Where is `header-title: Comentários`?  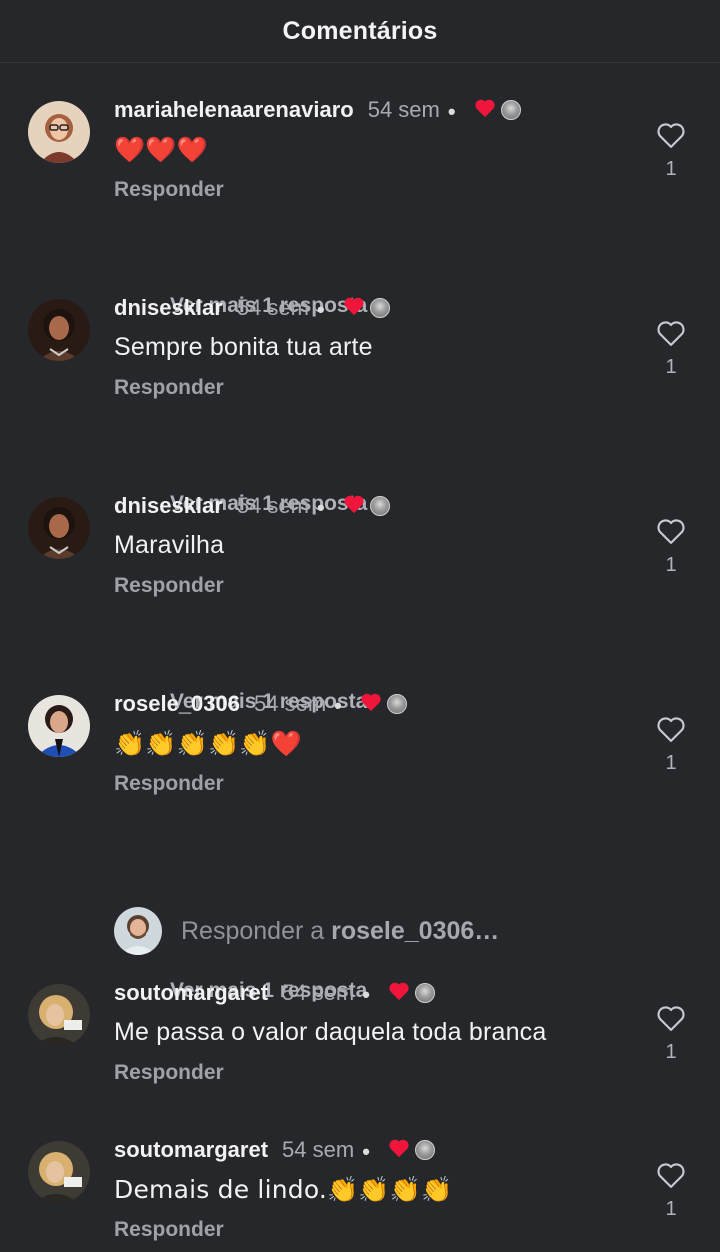 header-title: Comentários is located at coordinates (360, 30).